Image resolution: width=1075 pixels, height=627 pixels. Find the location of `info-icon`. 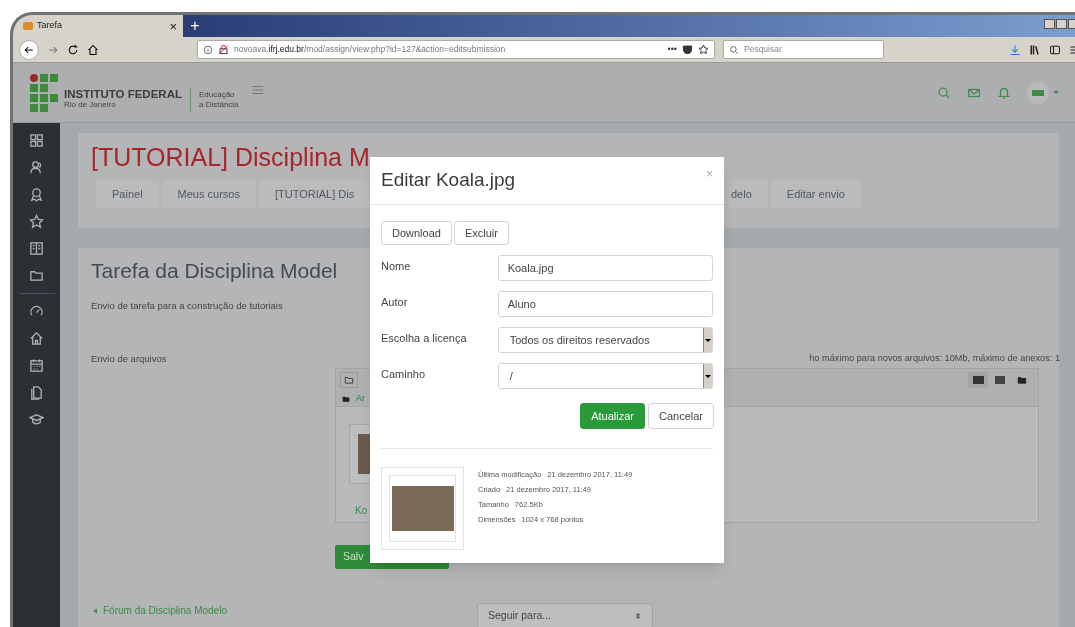

info-icon is located at coordinates (208, 49).